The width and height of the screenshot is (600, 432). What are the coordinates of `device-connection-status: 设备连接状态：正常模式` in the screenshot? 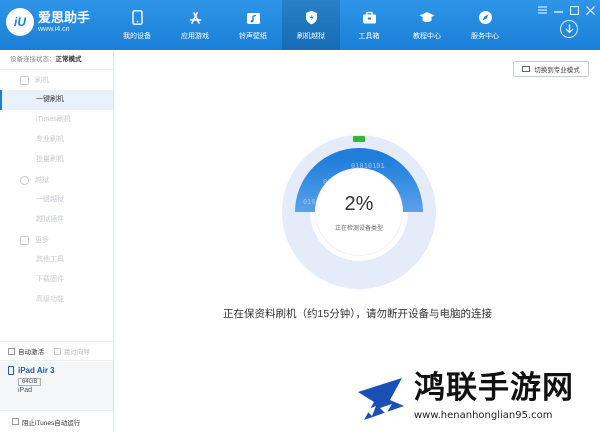 It's located at (56, 60).